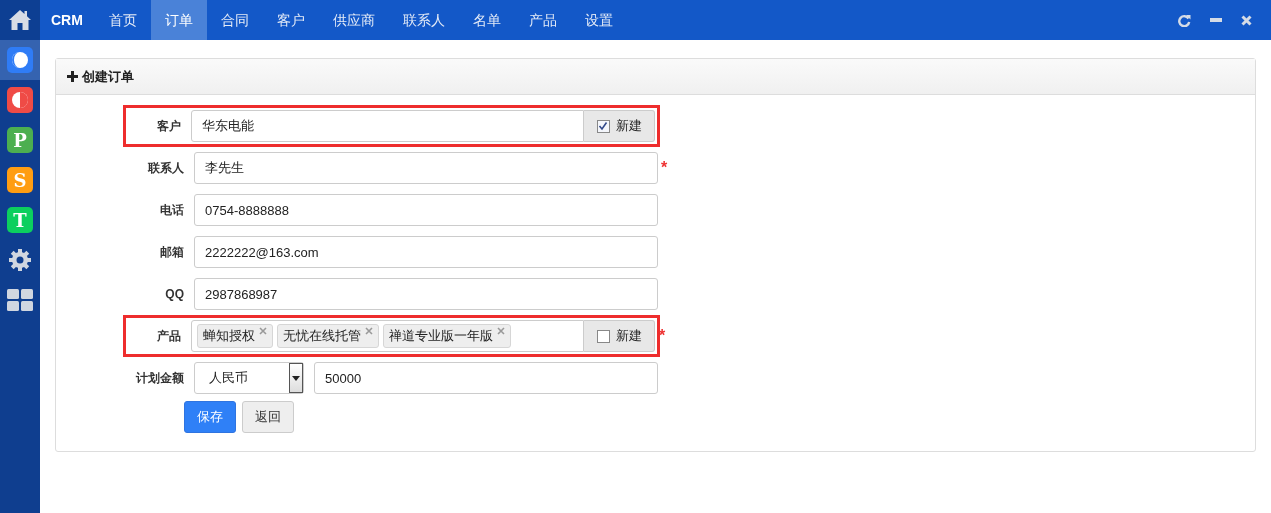 Image resolution: width=1271 pixels, height=513 pixels. What do you see at coordinates (290, 20) in the screenshot?
I see `nav-tab: 客户` at bounding box center [290, 20].